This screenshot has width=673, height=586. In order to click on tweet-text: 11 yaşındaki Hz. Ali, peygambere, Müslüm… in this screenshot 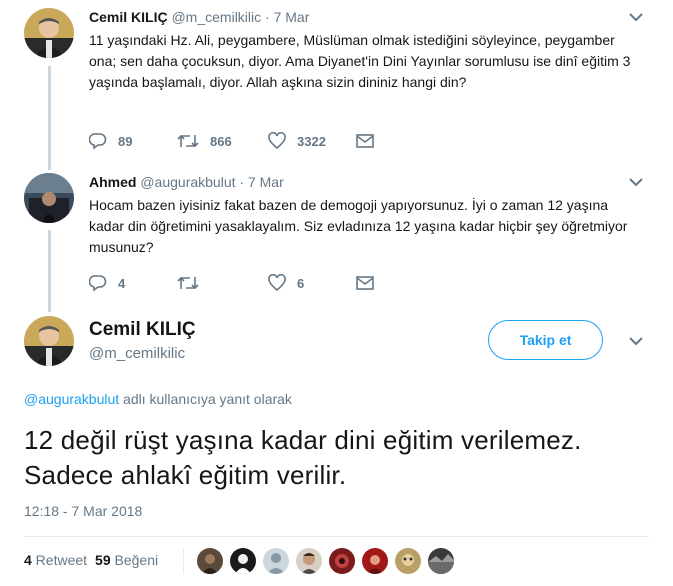, I will do `click(360, 61)`.